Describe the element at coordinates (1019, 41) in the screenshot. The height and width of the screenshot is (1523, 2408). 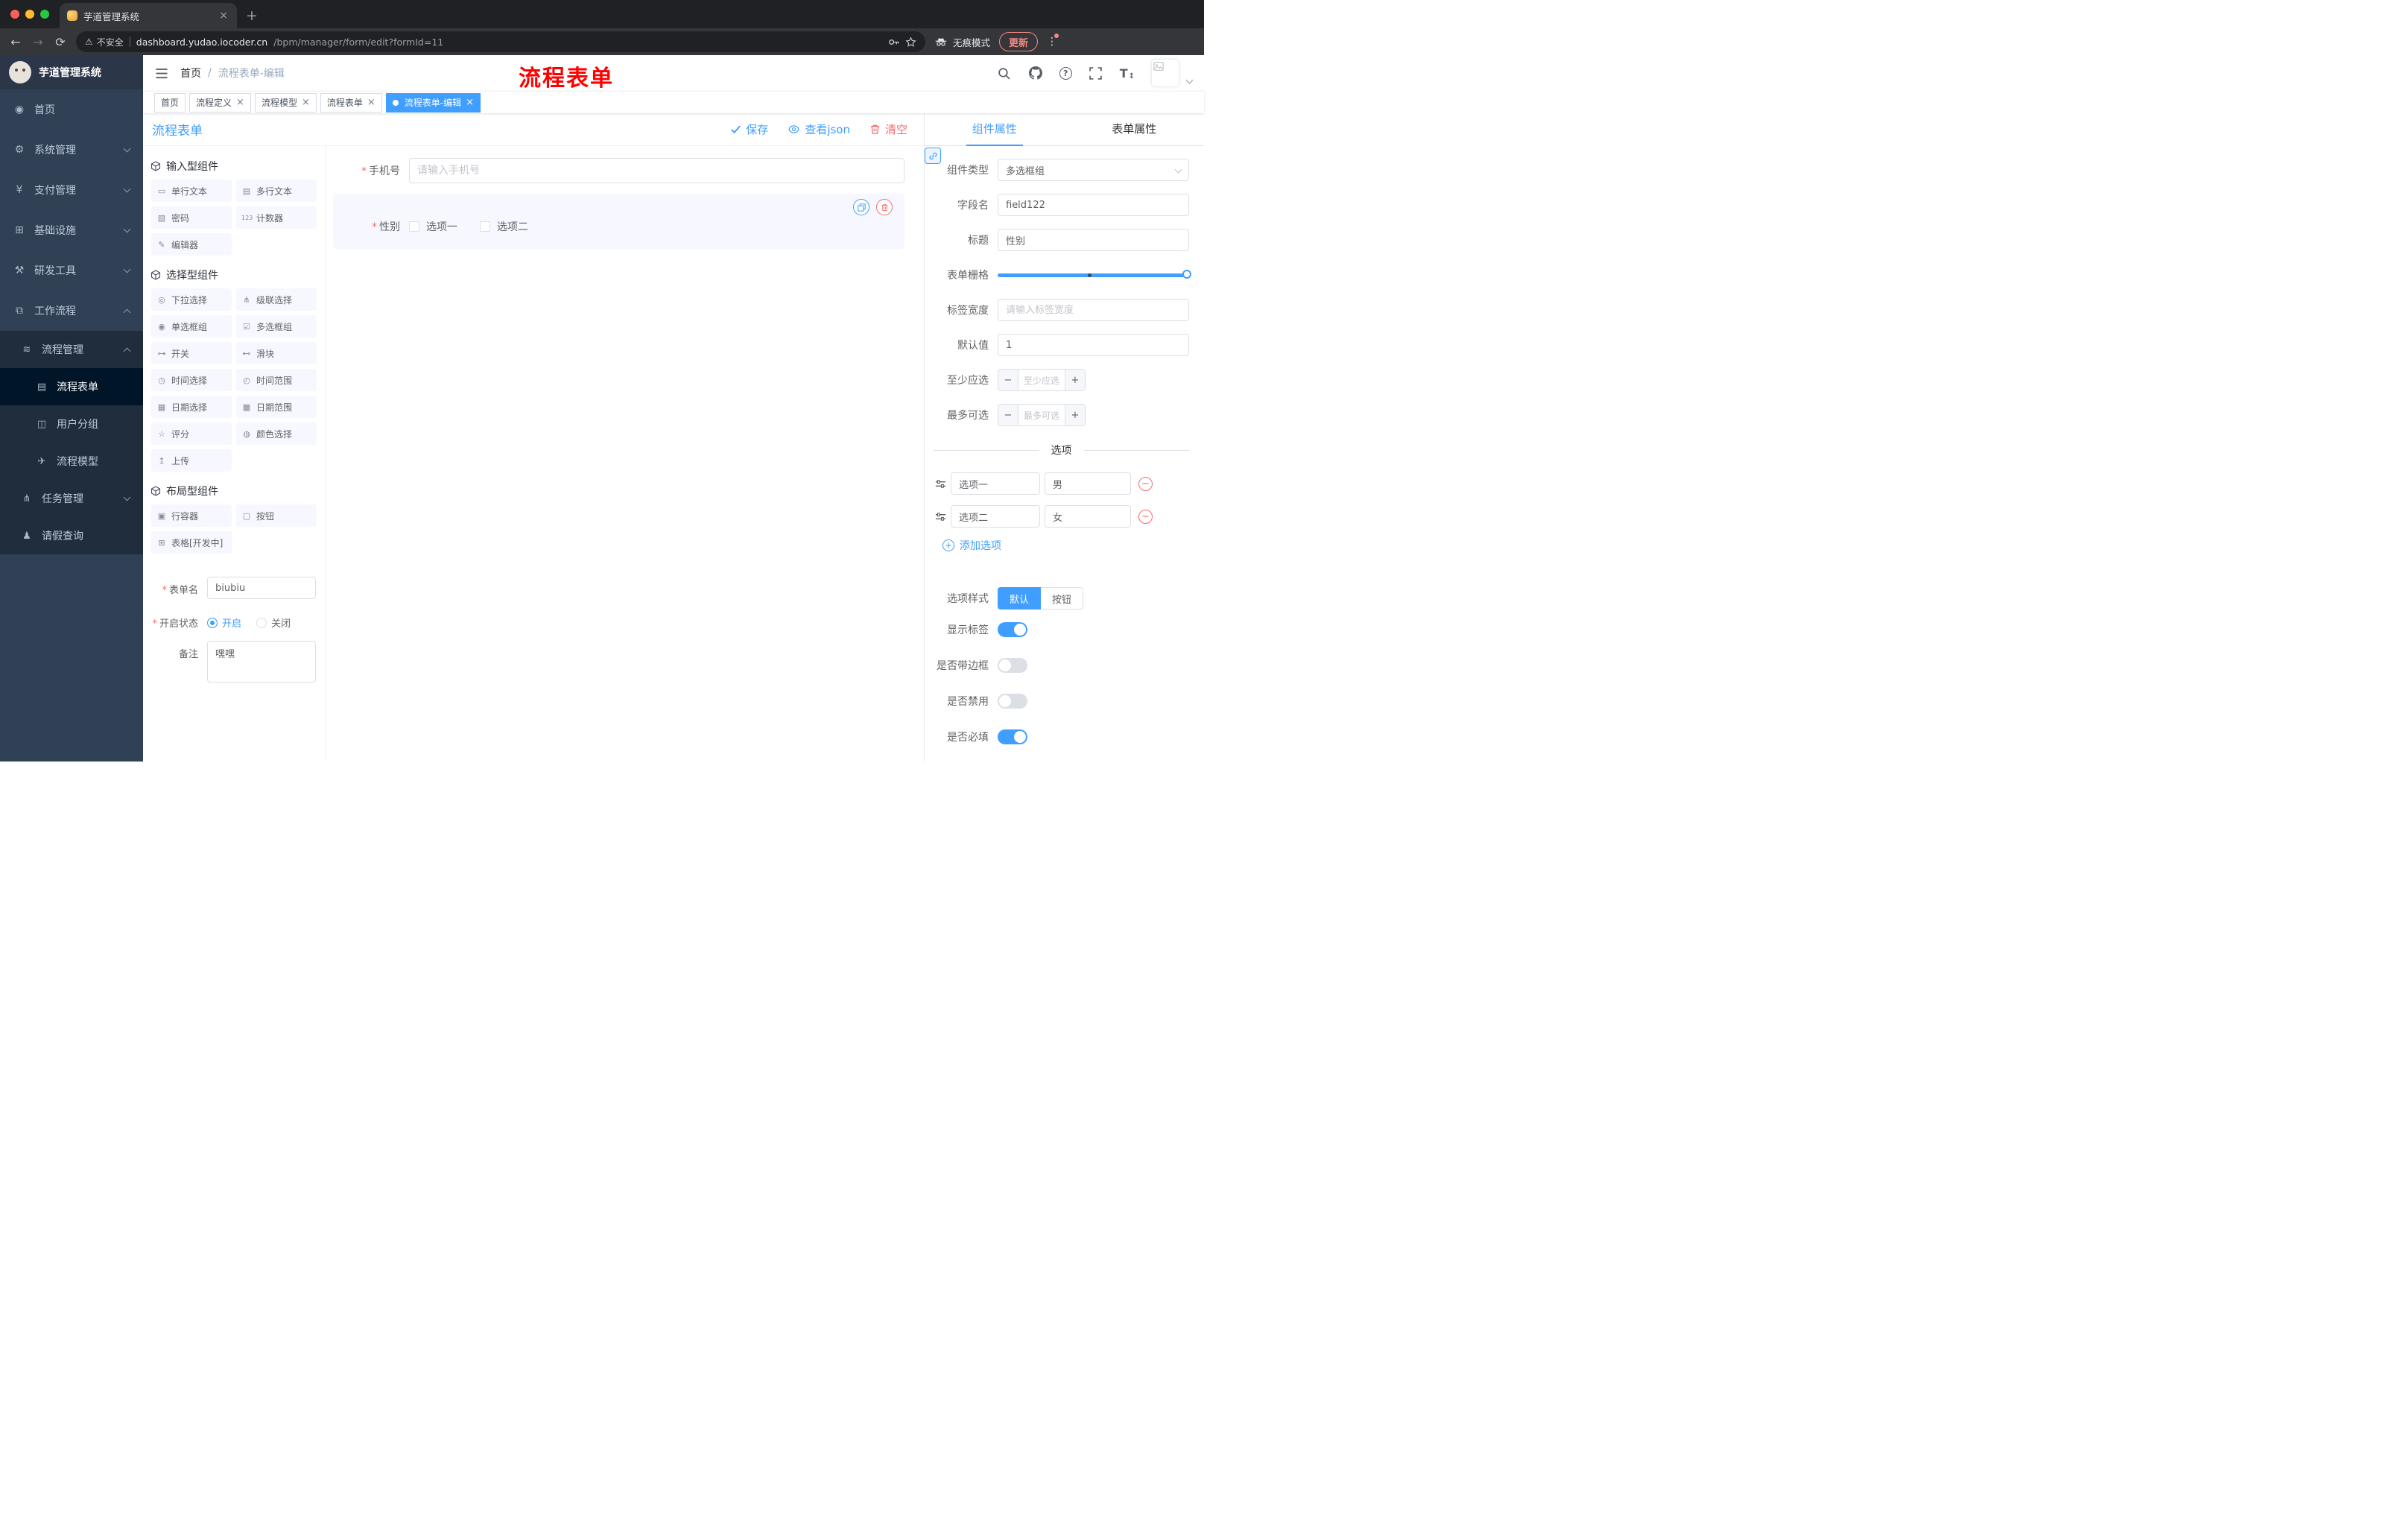
I see `update-button: 更新` at that location.